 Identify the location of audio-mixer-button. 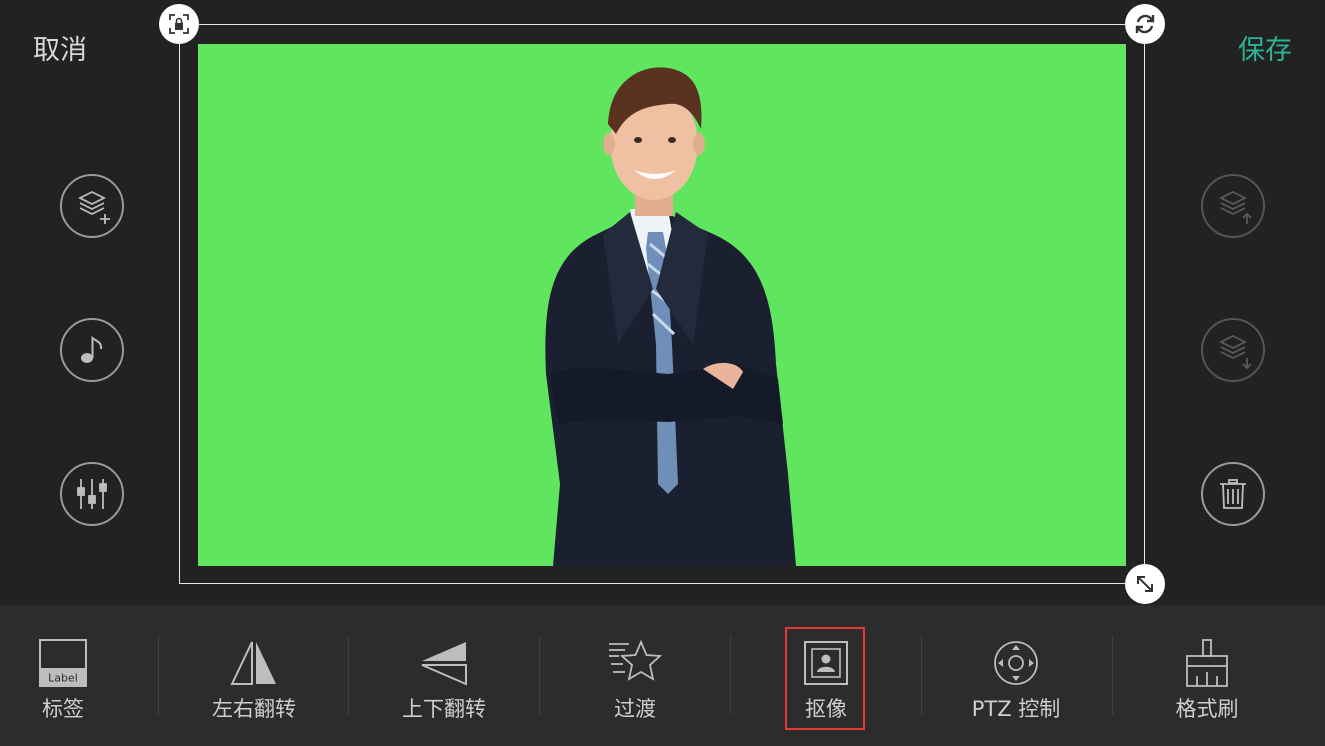
(92, 494).